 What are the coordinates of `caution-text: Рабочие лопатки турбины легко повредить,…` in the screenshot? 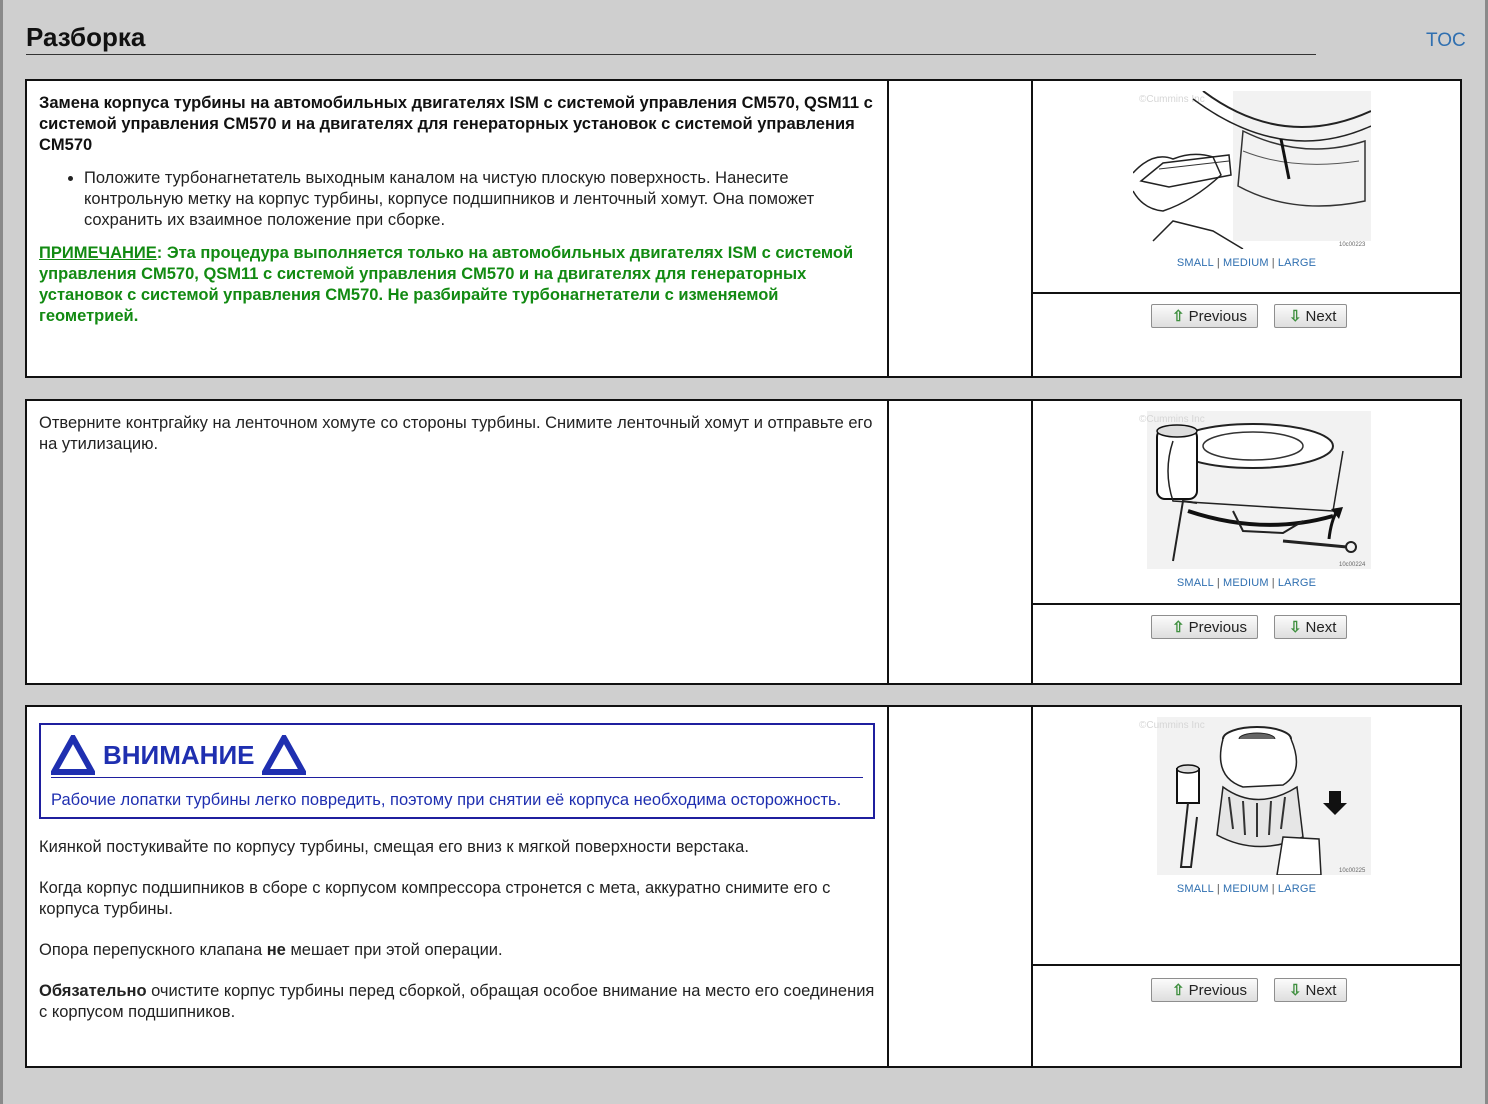 It's located at (446, 800).